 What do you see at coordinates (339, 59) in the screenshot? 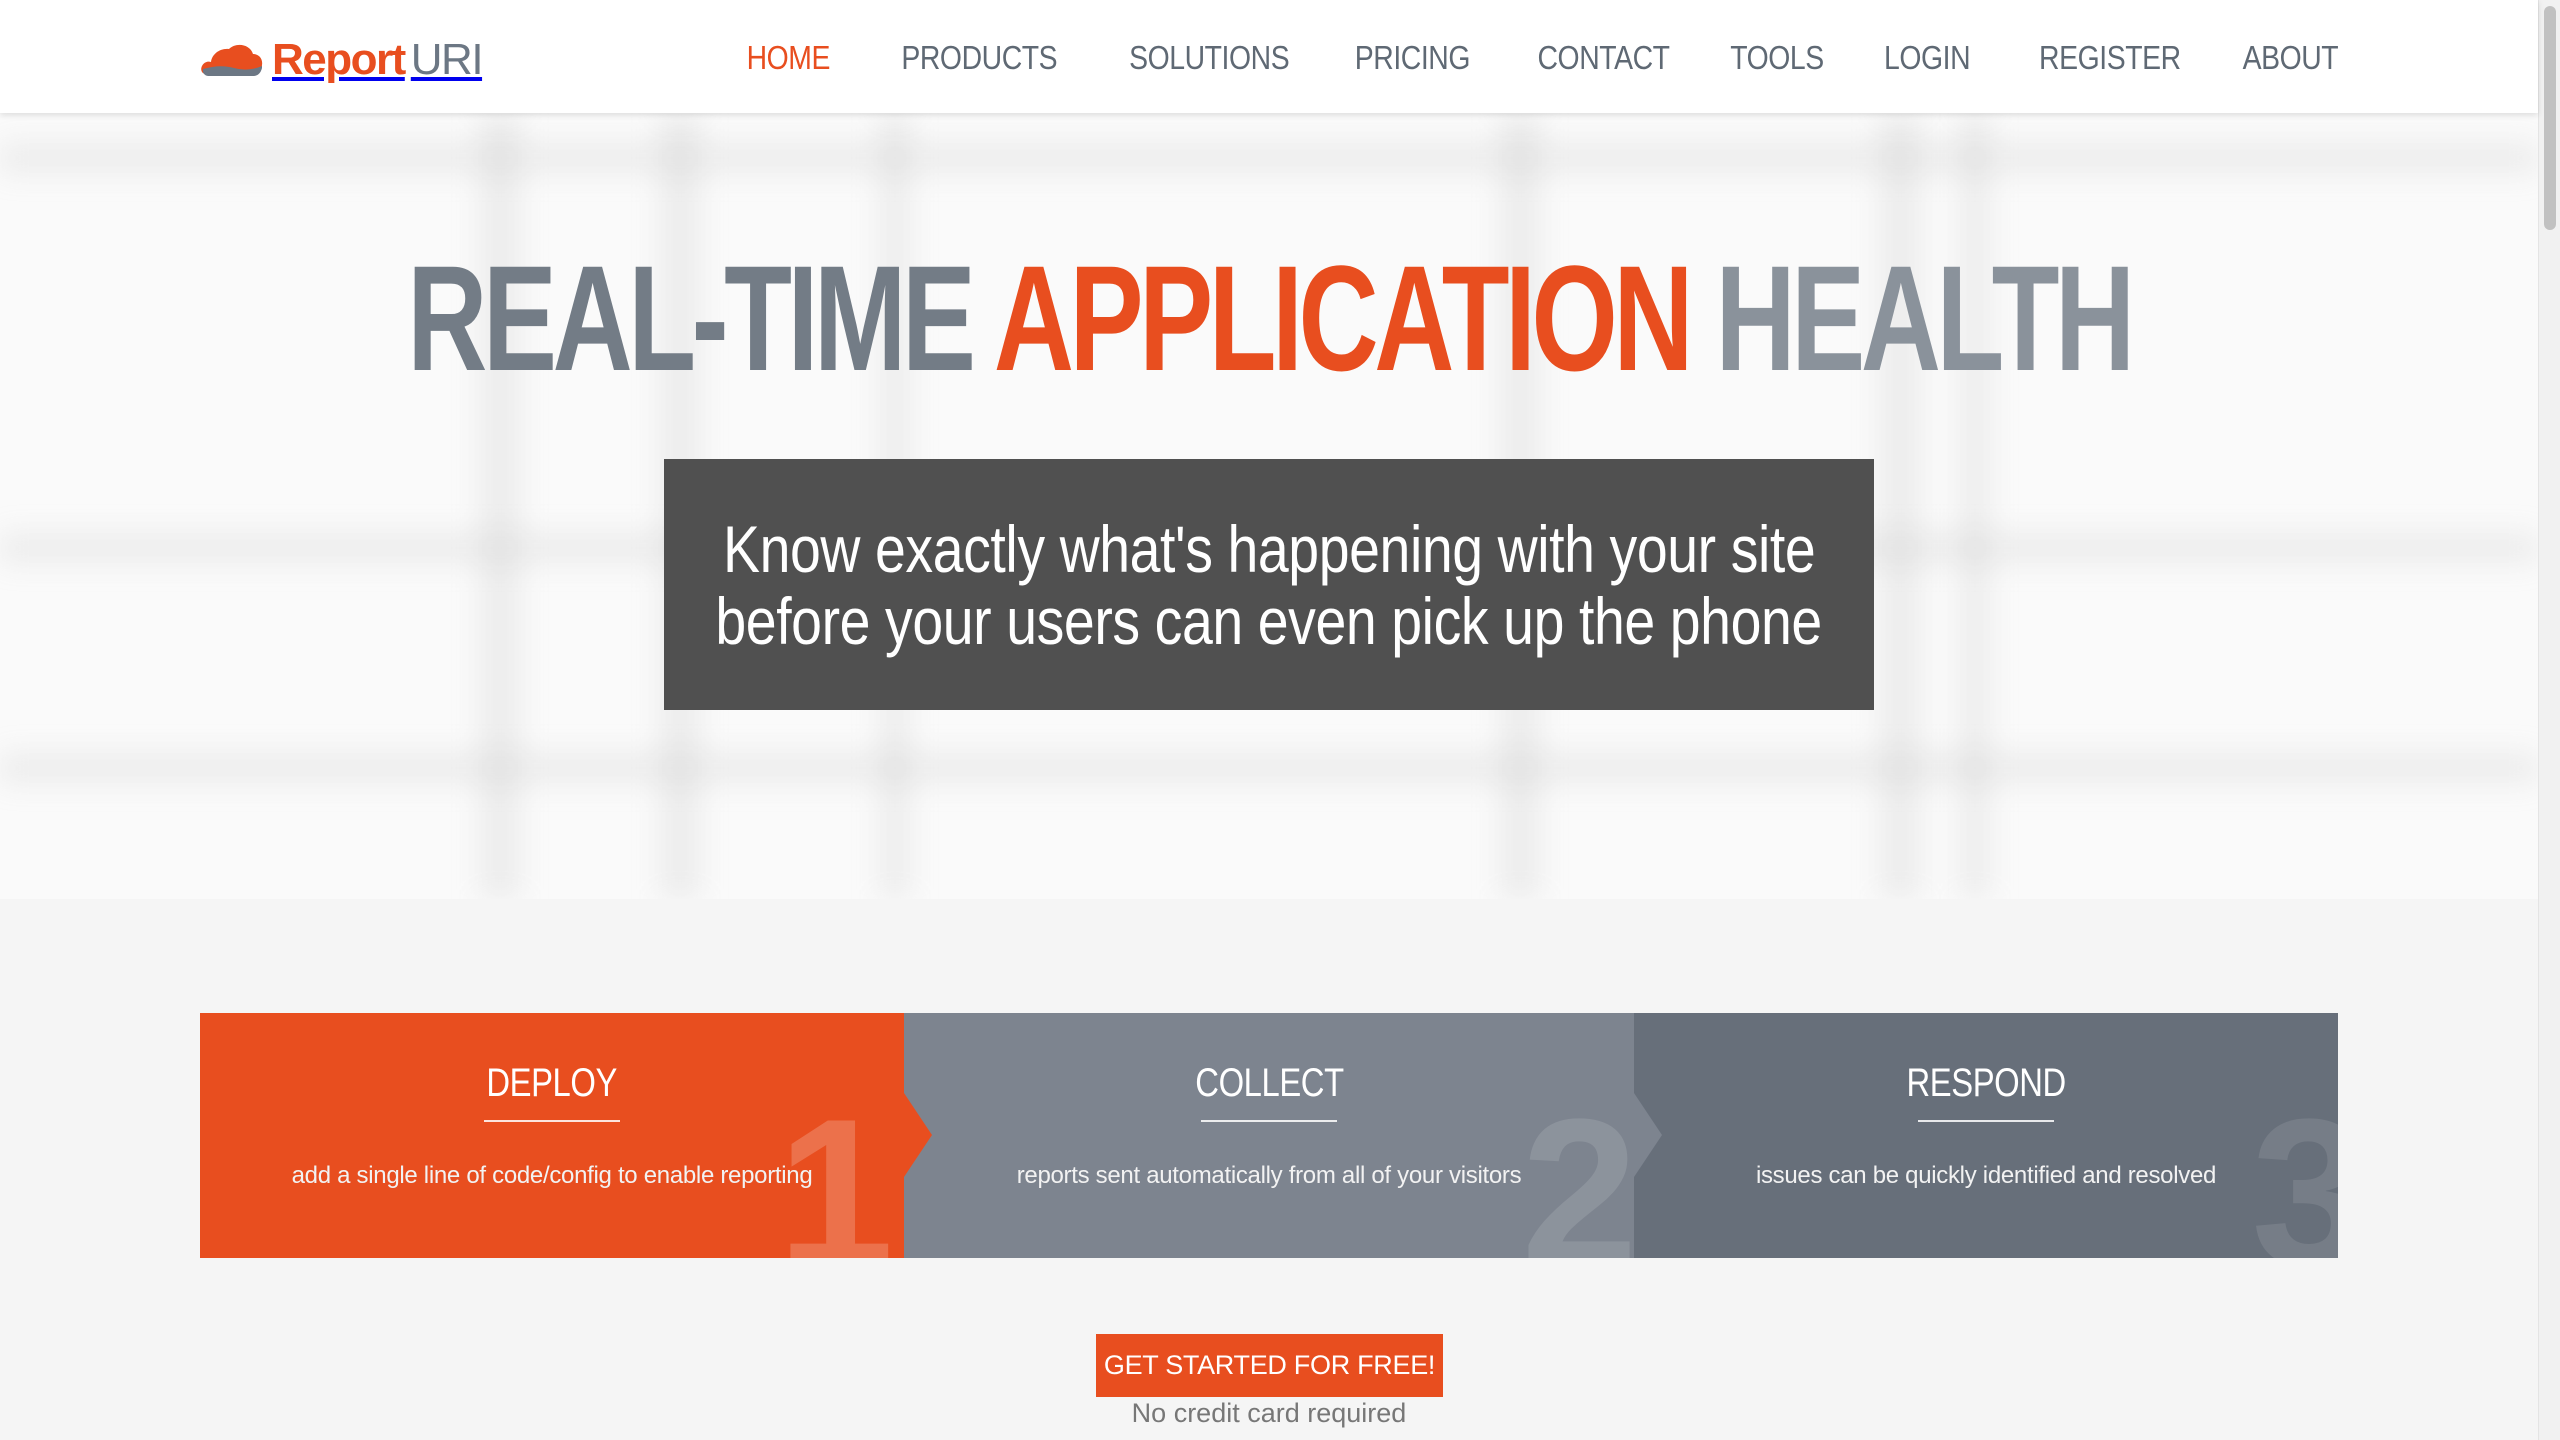
I see `logo-report-text: Report` at bounding box center [339, 59].